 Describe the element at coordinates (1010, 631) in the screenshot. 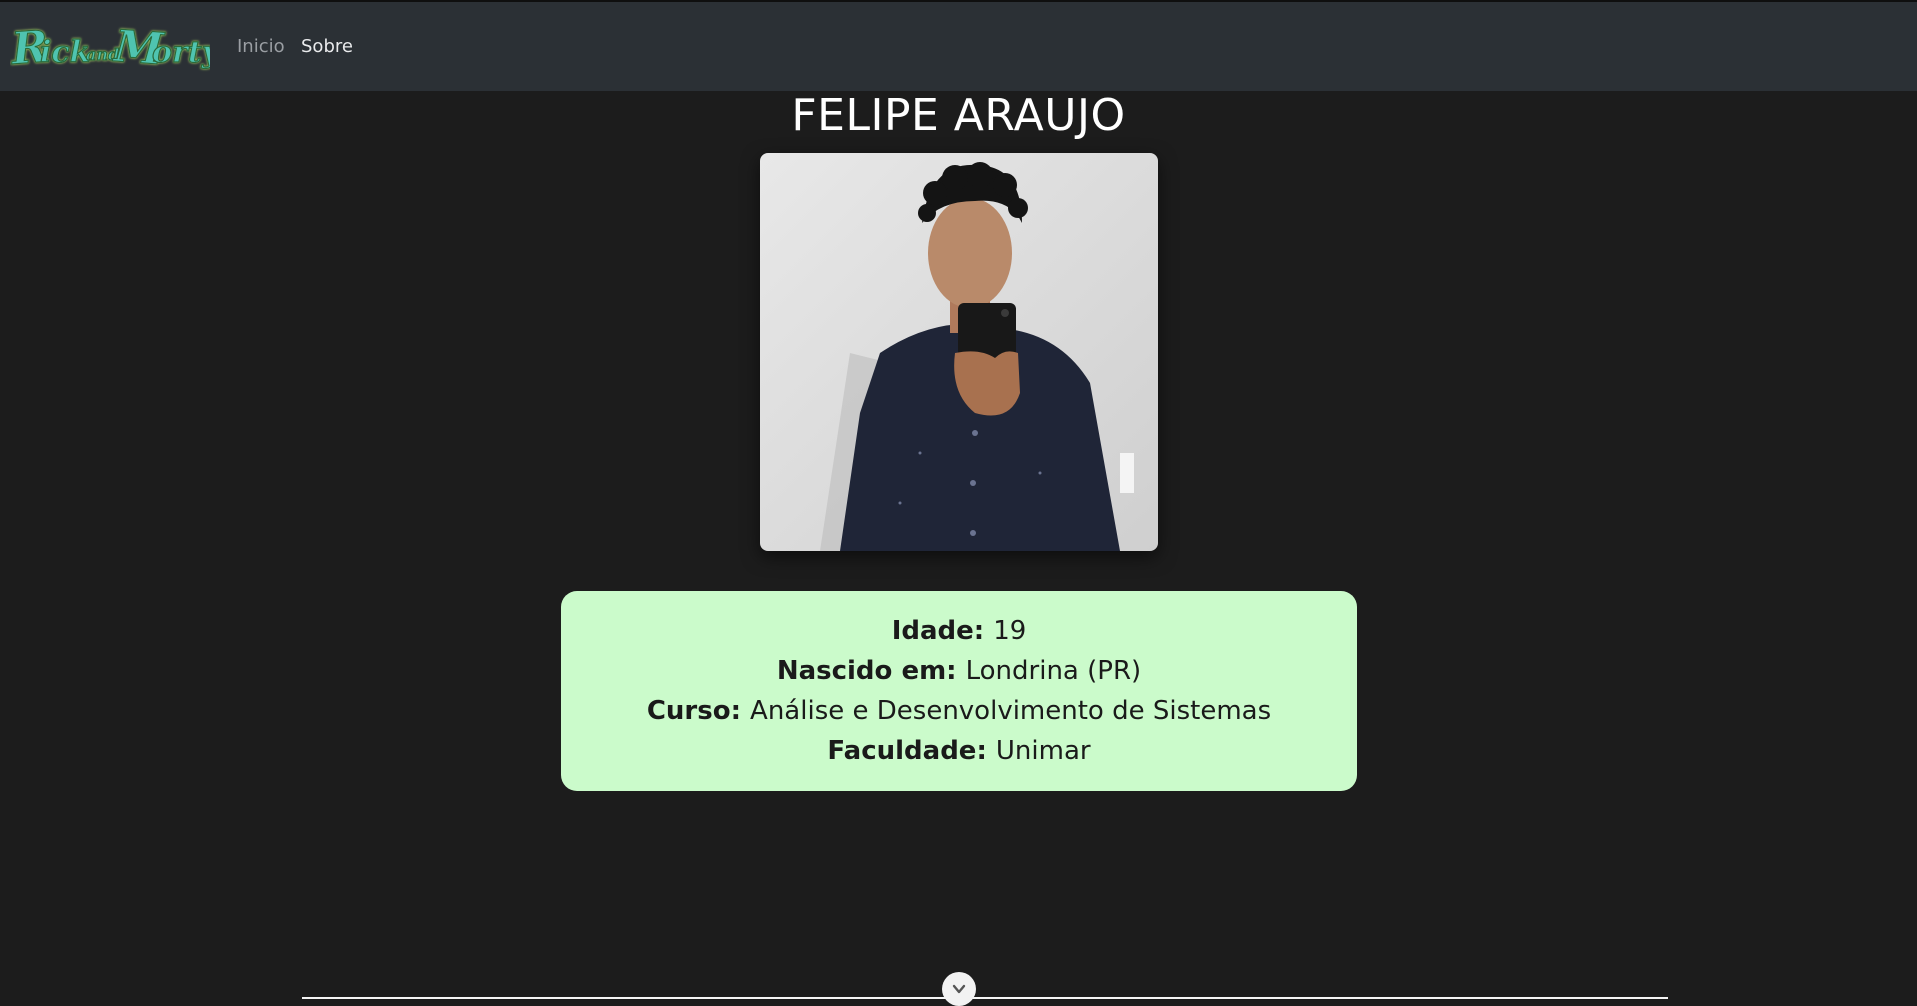

I see `detail-value: 19` at that location.